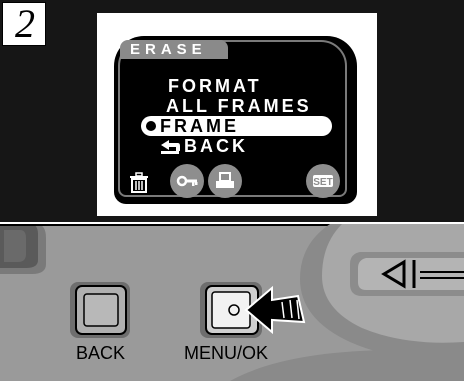 This screenshot has height=381, width=464. I want to click on back-button, so click(100, 310).